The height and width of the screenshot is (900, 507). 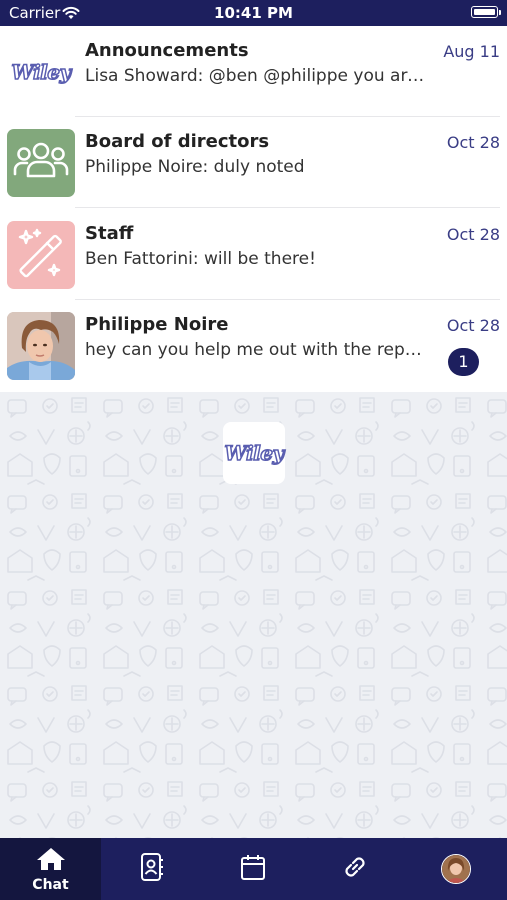 I want to click on contacts-icon, so click(x=152, y=869).